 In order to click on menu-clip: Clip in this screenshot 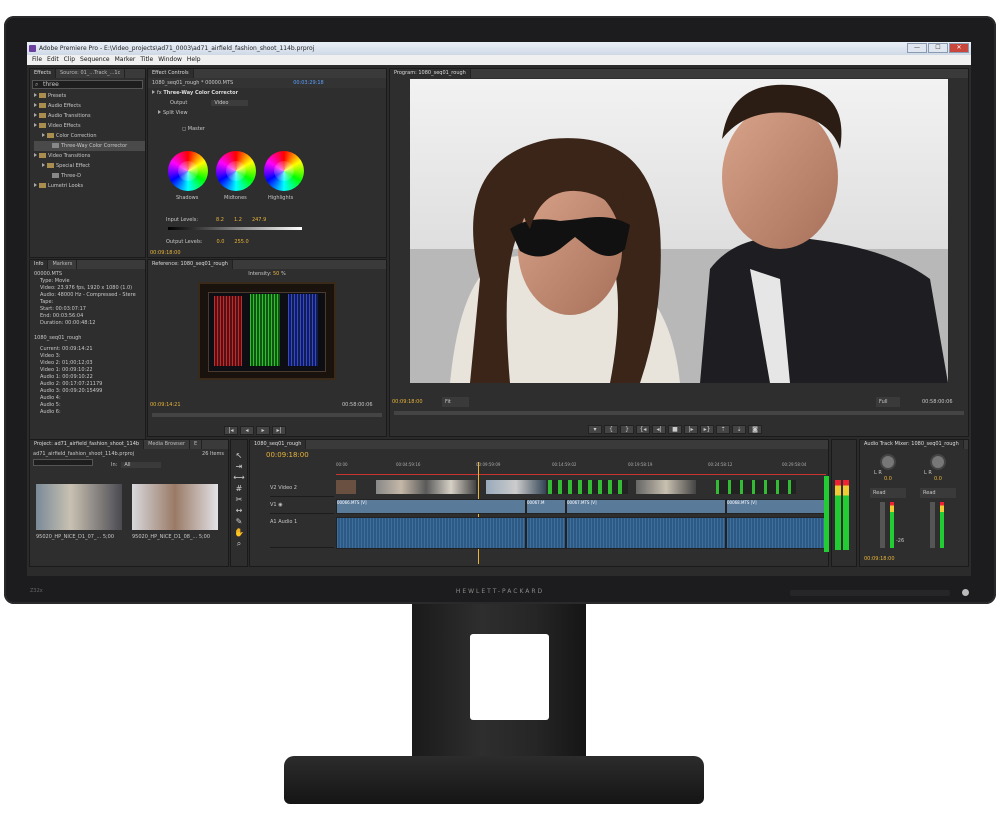, I will do `click(69, 59)`.